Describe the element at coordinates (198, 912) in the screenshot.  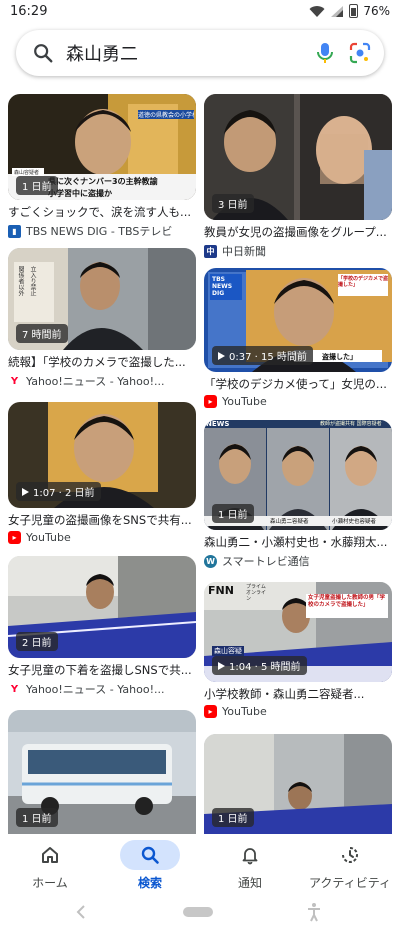
I see `home-handle` at that location.